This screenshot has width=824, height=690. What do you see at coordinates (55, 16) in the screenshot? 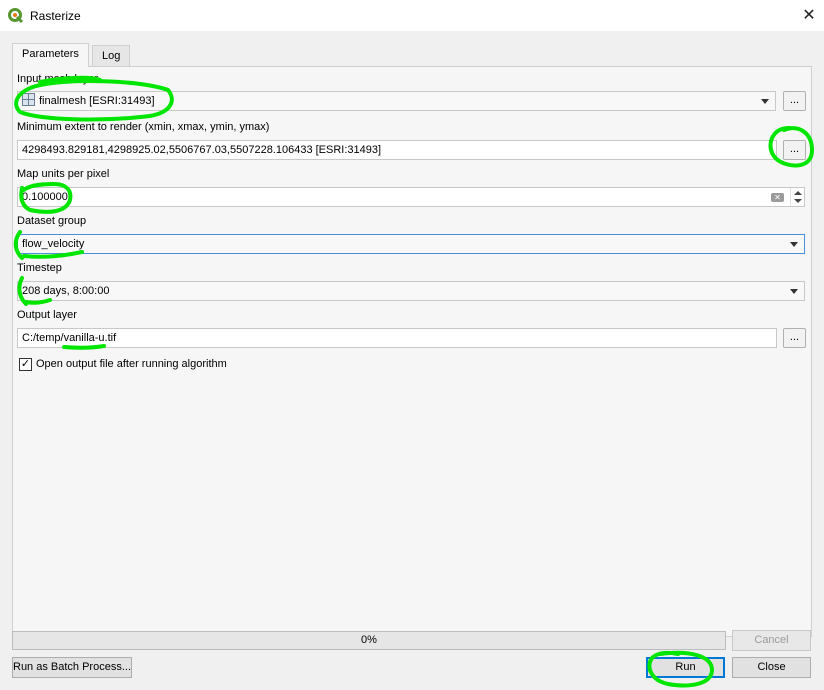
I see `window-title: Rasterize` at bounding box center [55, 16].